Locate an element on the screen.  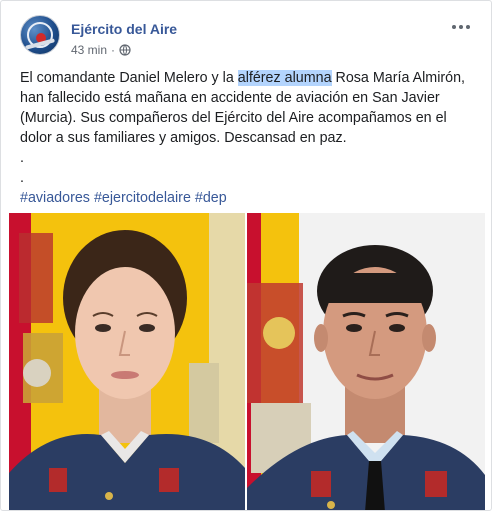
page-avatar is located at coordinates (40, 35).